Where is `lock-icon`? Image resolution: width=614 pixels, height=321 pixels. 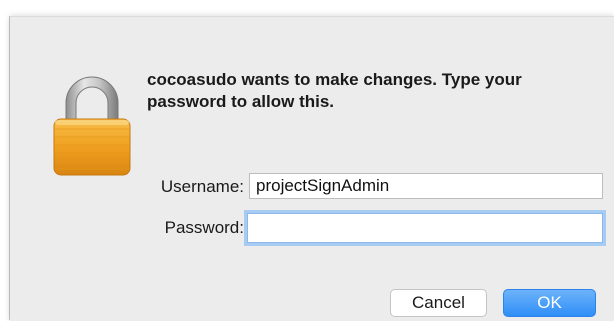
lock-icon is located at coordinates (92, 125).